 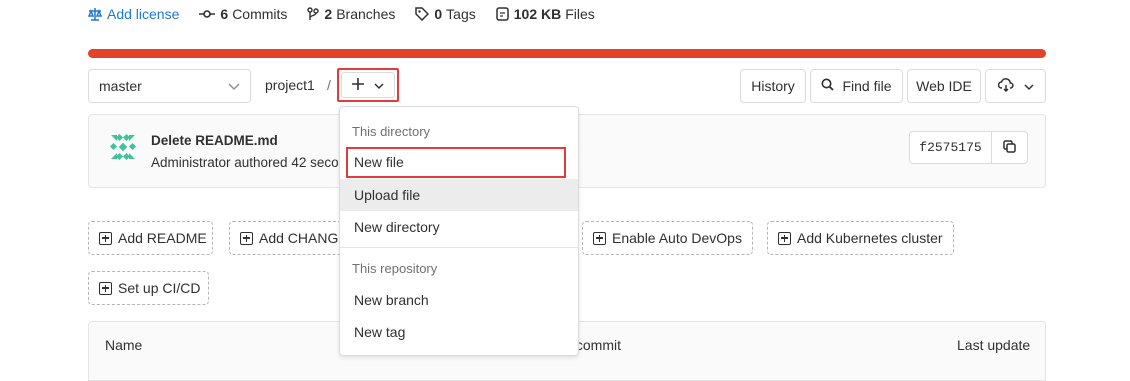 I want to click on dropdown-header-repository: This repository, so click(x=395, y=268).